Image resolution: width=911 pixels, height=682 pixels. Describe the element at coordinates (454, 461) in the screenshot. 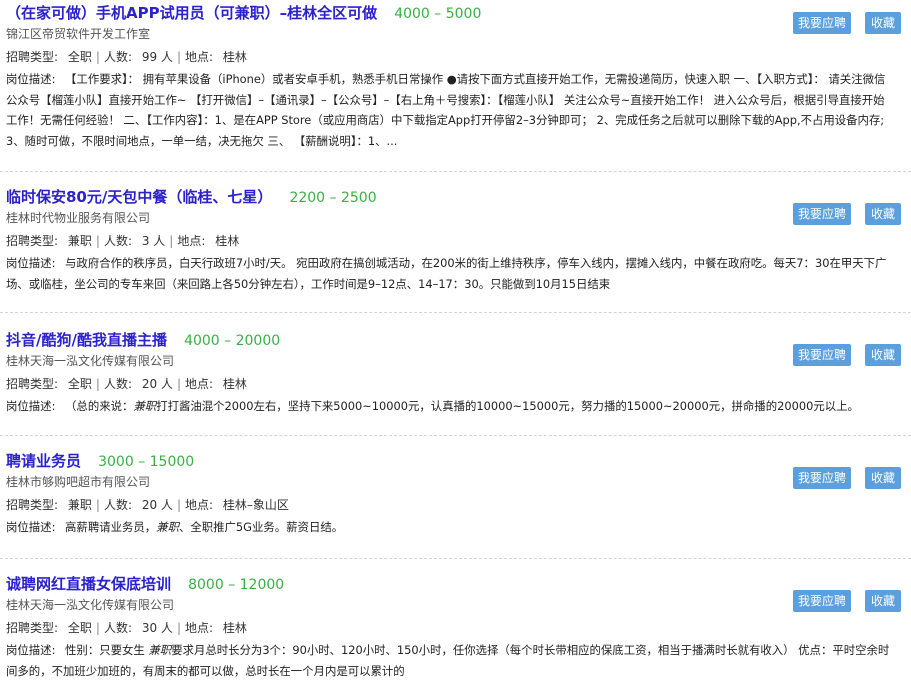

I see `job-title-row: 聘请业务员 3000 – 15000` at that location.